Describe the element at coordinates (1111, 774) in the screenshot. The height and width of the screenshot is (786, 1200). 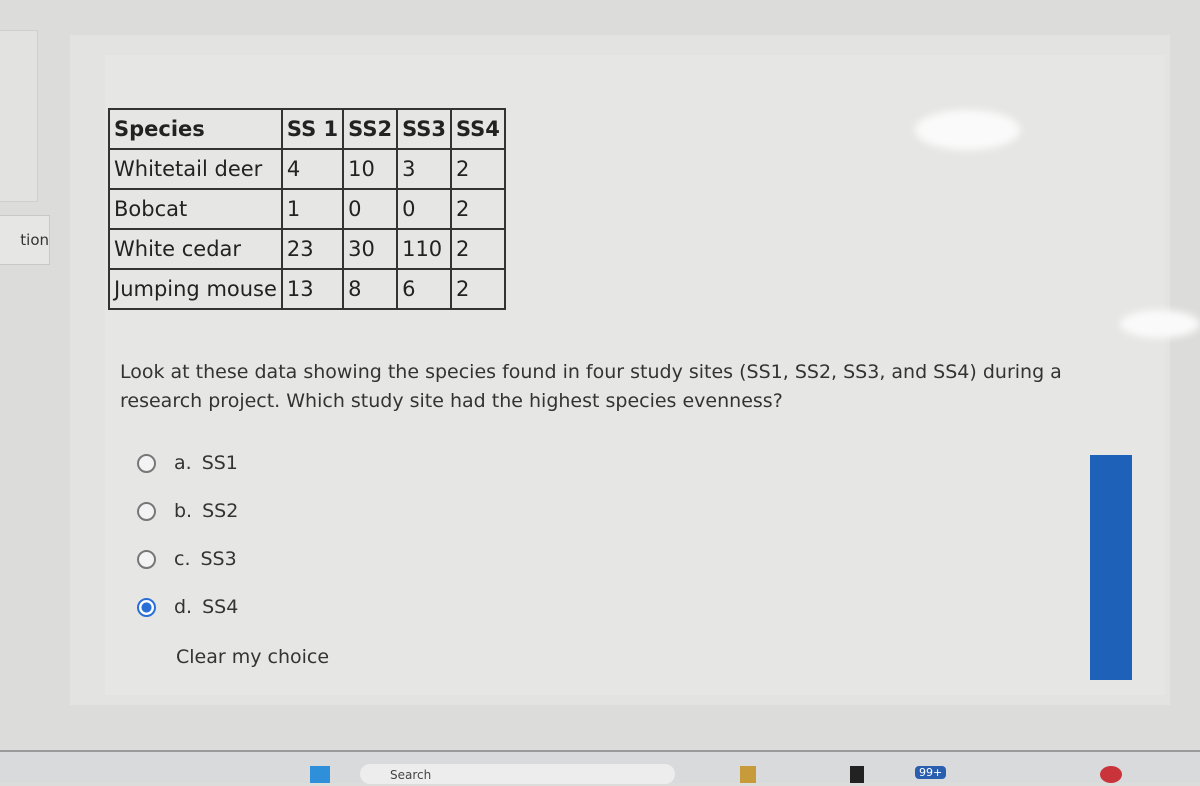
I see `app-icon` at that location.